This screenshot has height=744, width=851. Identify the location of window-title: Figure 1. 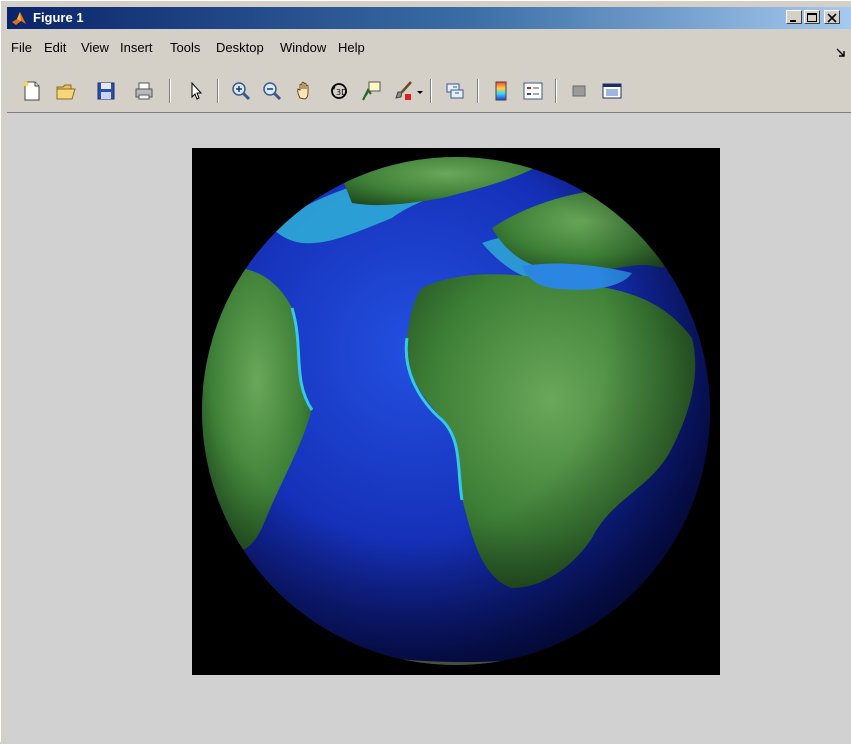
(58, 17).